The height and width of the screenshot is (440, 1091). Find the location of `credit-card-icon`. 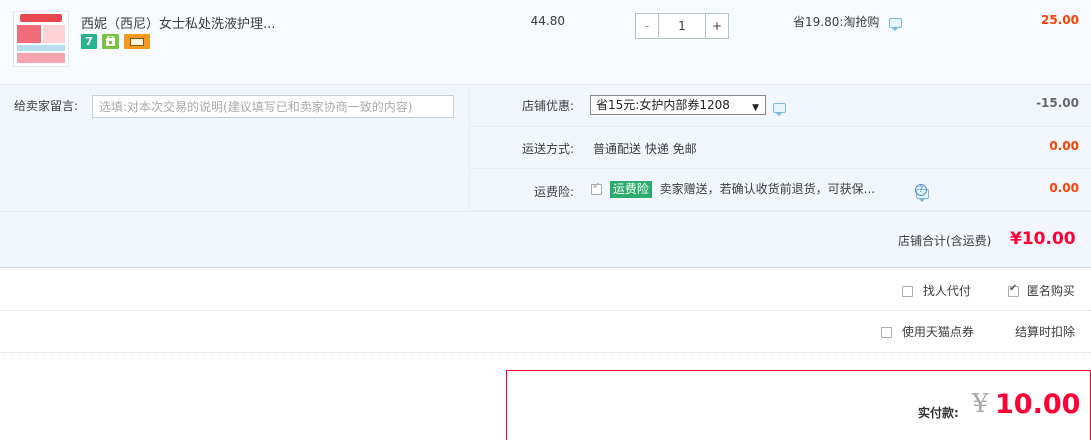

credit-card-icon is located at coordinates (137, 41).